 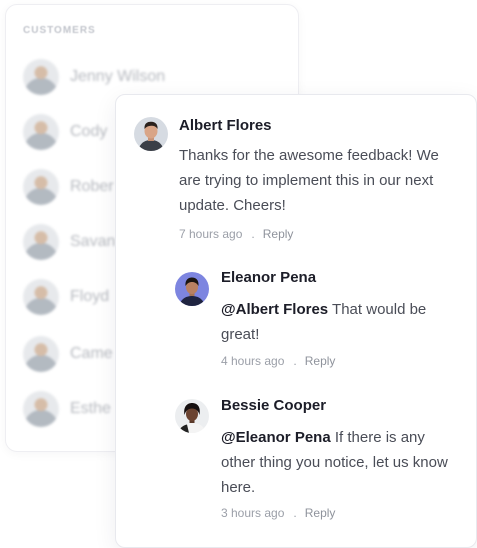 I want to click on comment-author: Bessie Cooper, so click(x=273, y=405).